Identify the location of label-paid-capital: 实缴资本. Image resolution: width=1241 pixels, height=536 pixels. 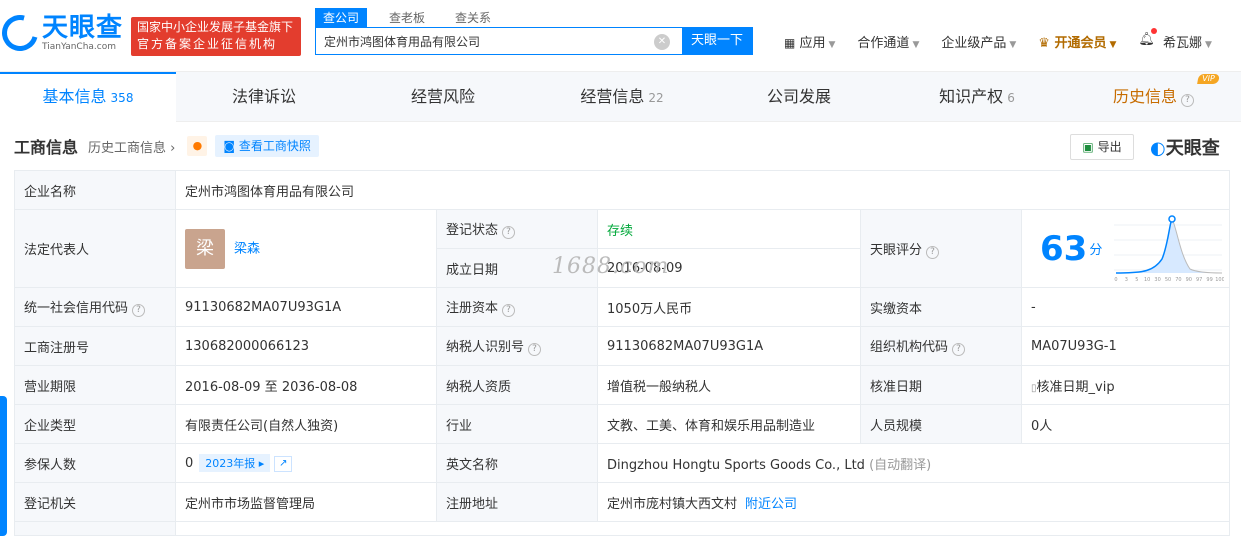
(941, 307).